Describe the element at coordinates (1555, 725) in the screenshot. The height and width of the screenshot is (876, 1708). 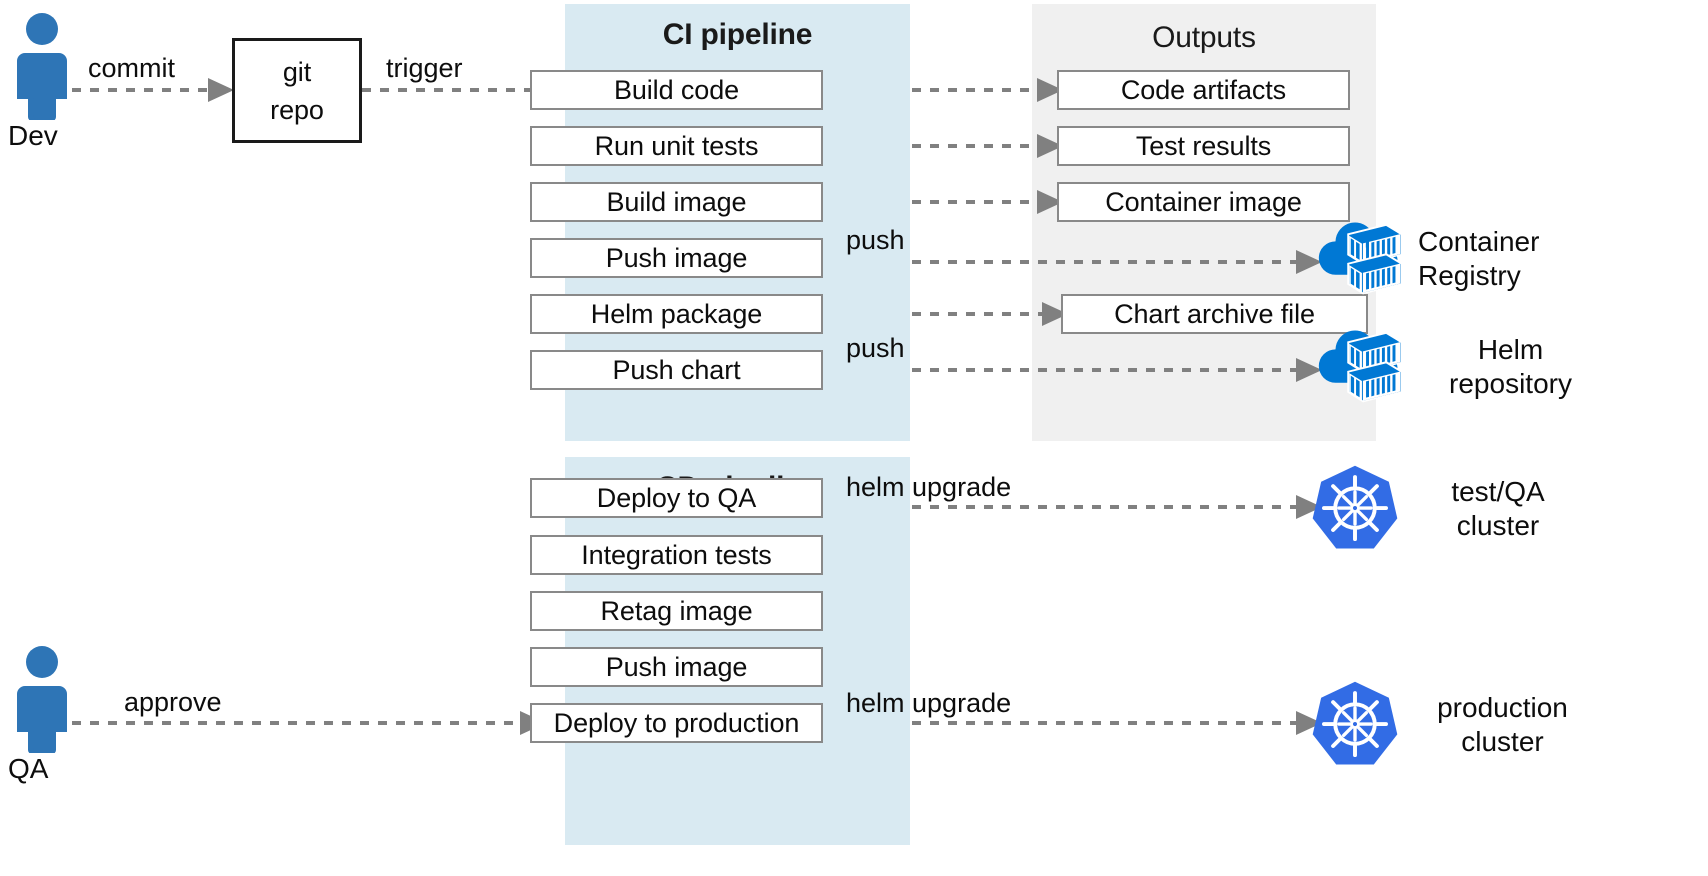
I see `production-cluster-label: production cluster` at that location.